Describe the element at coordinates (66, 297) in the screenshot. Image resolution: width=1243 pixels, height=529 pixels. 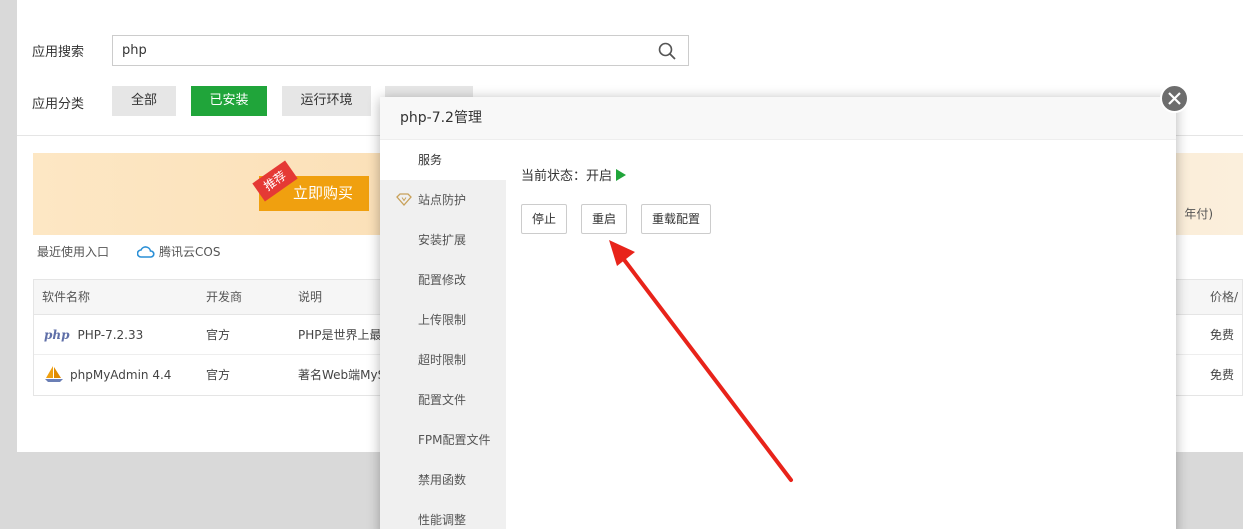
I see `col-name: 软件名称` at that location.